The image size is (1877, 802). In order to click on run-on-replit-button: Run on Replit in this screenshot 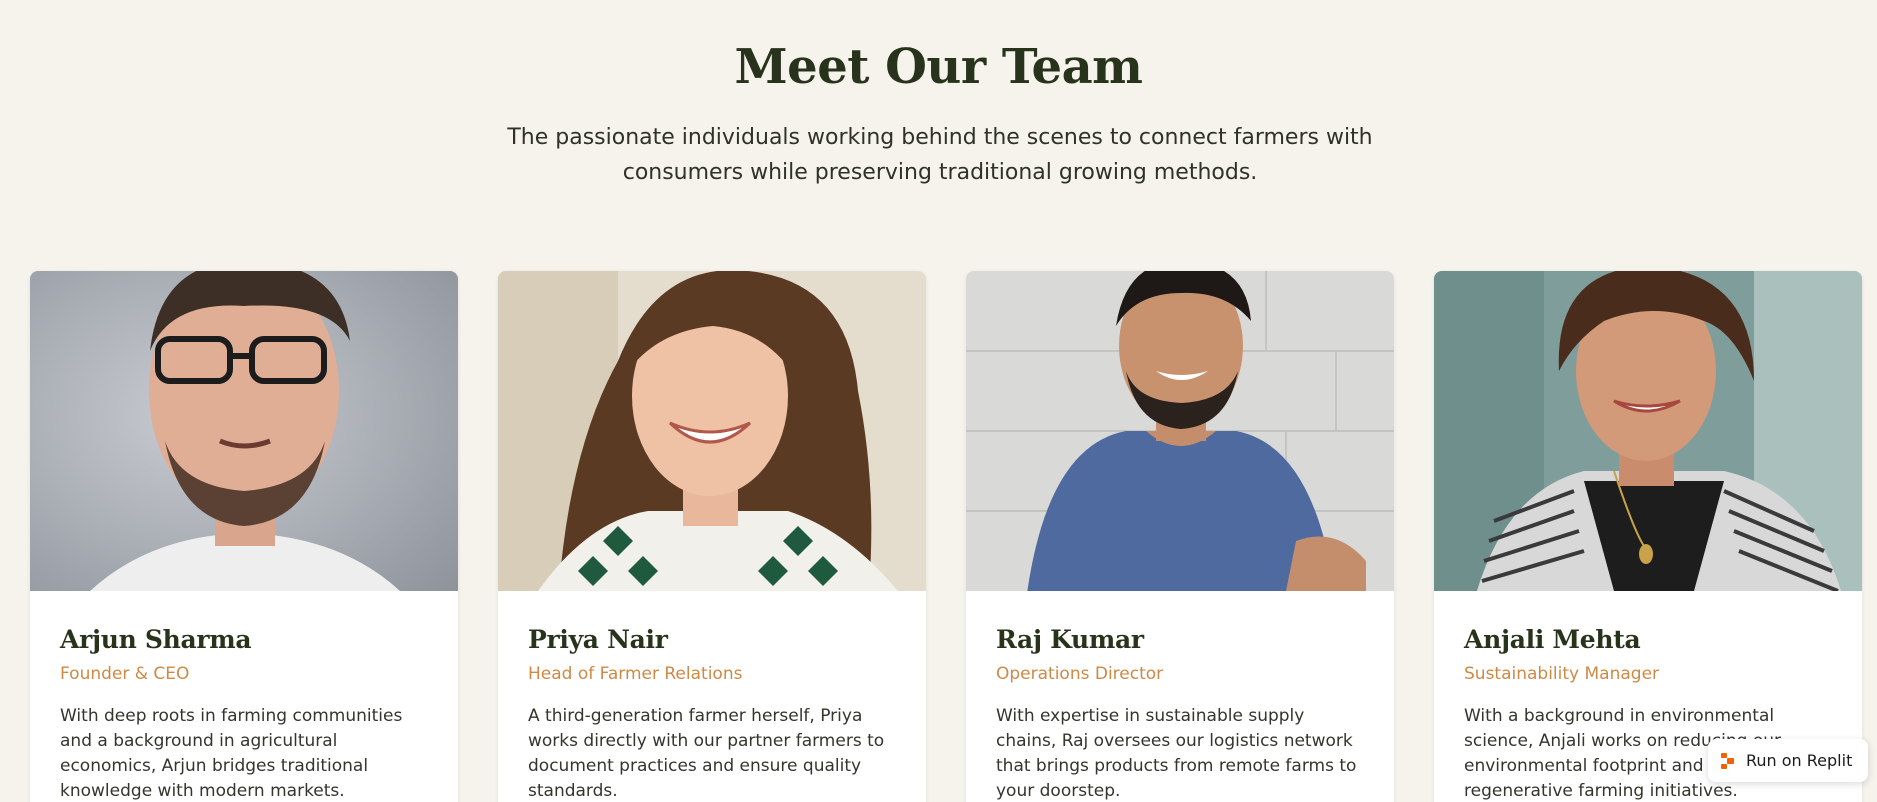, I will do `click(1788, 760)`.